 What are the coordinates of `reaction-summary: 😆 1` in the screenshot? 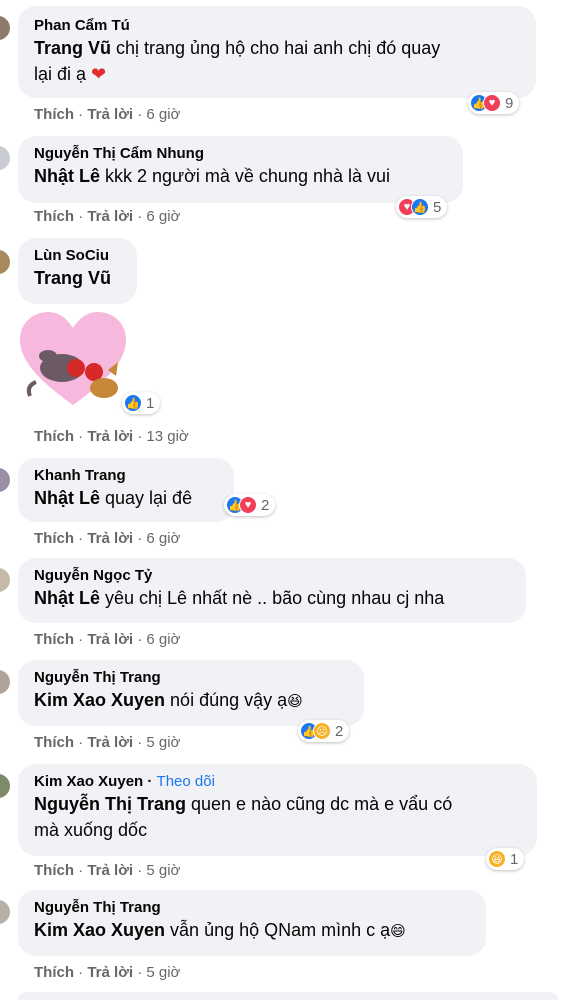 It's located at (505, 859).